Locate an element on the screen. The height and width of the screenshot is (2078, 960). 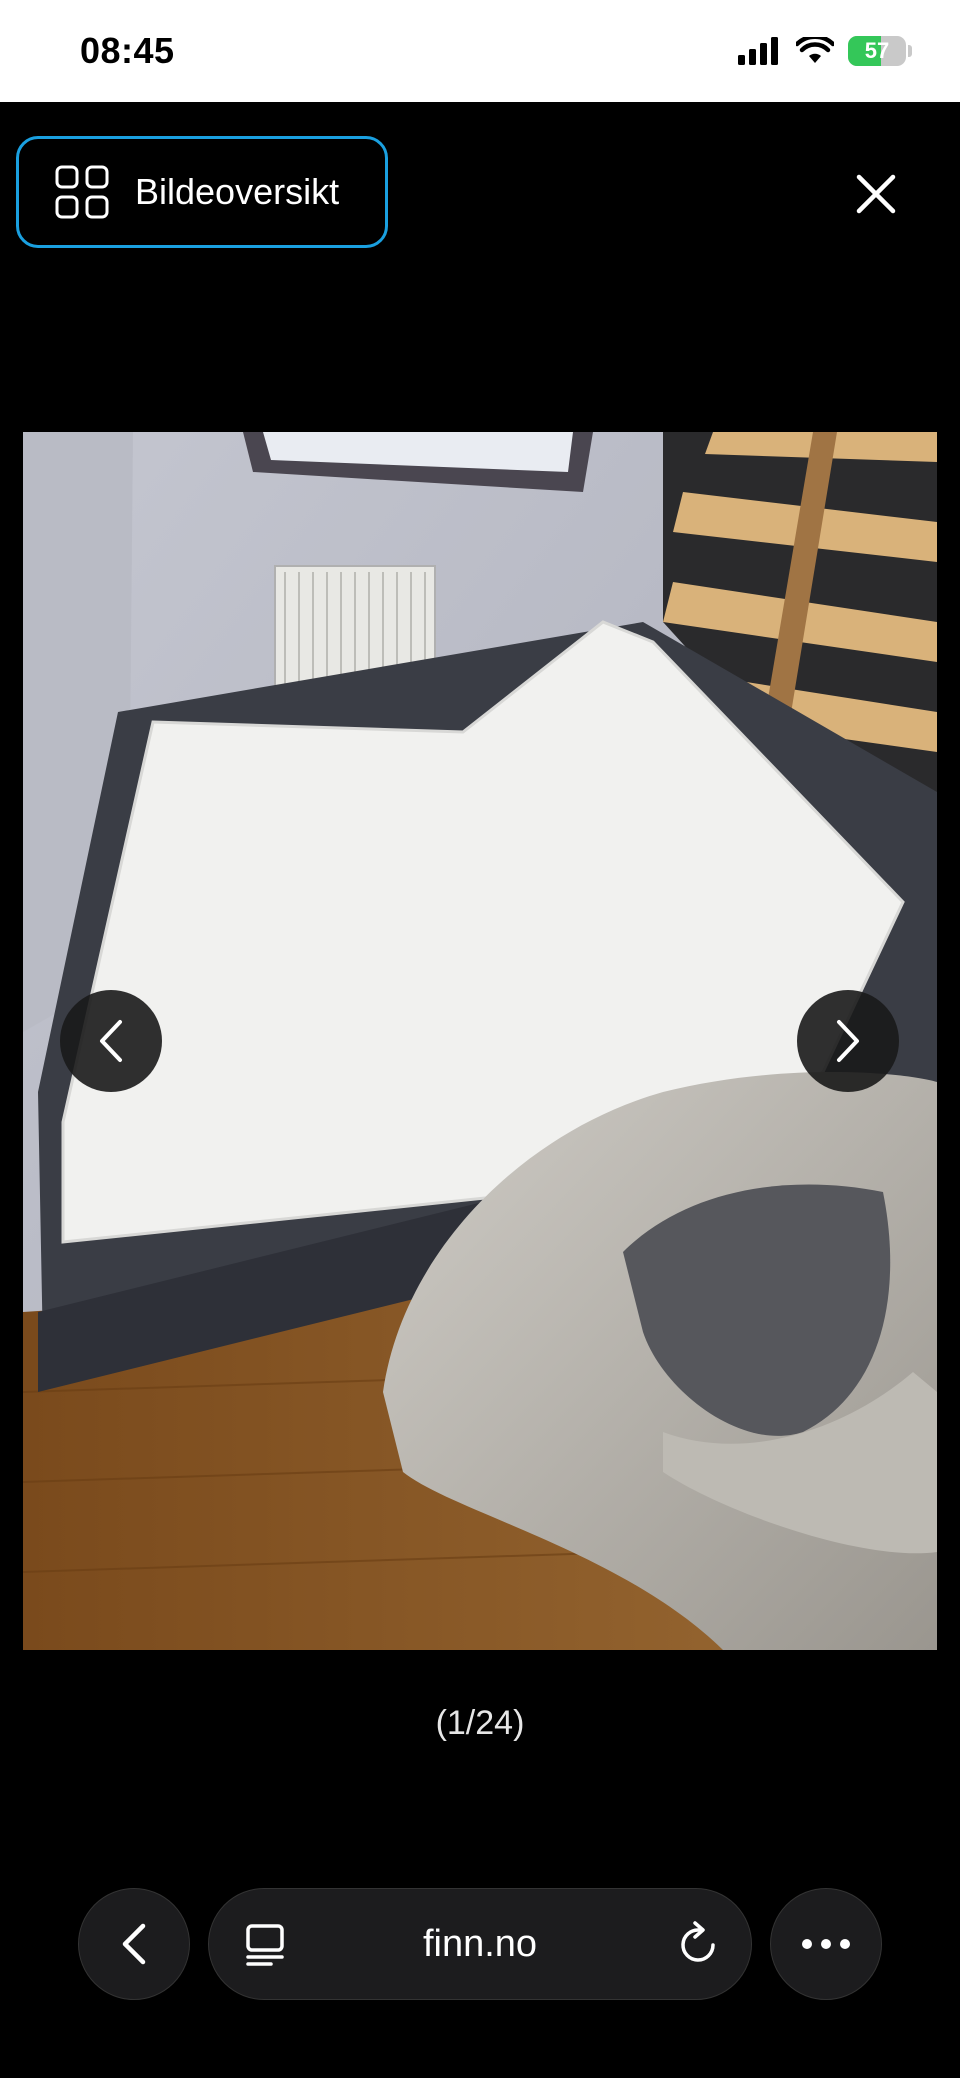
close-icon is located at coordinates (876, 194).